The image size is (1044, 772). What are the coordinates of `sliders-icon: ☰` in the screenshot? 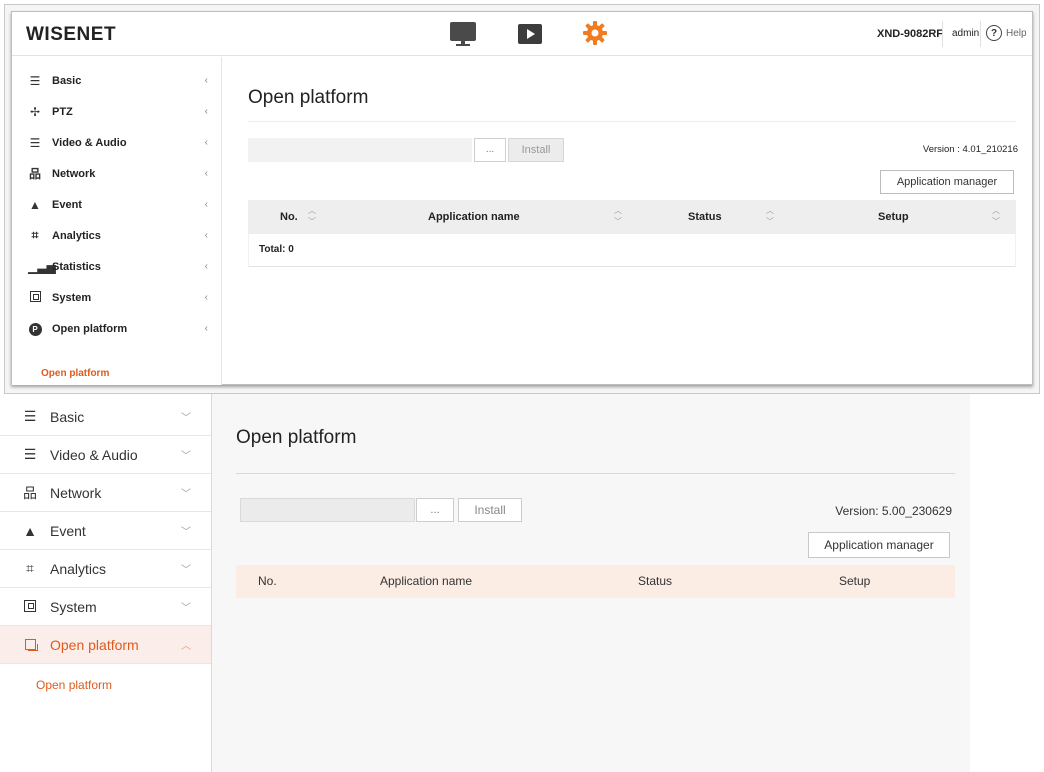 It's located at (30, 454).